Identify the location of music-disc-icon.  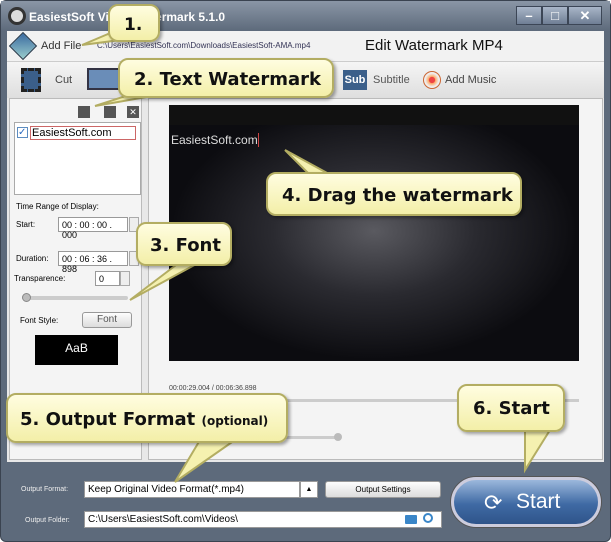
(432, 80).